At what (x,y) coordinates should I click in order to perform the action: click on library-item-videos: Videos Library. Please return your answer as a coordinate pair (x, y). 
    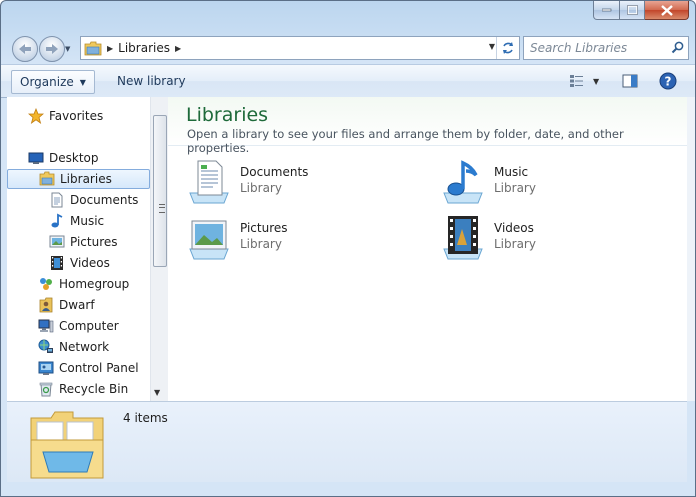
    Looking at the image, I should click on (560, 239).